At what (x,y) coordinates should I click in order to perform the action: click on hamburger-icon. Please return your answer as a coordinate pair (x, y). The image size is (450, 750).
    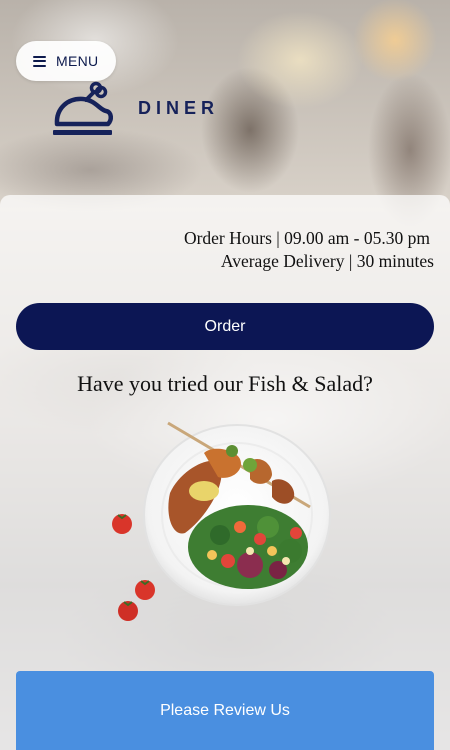
    Looking at the image, I should click on (39, 61).